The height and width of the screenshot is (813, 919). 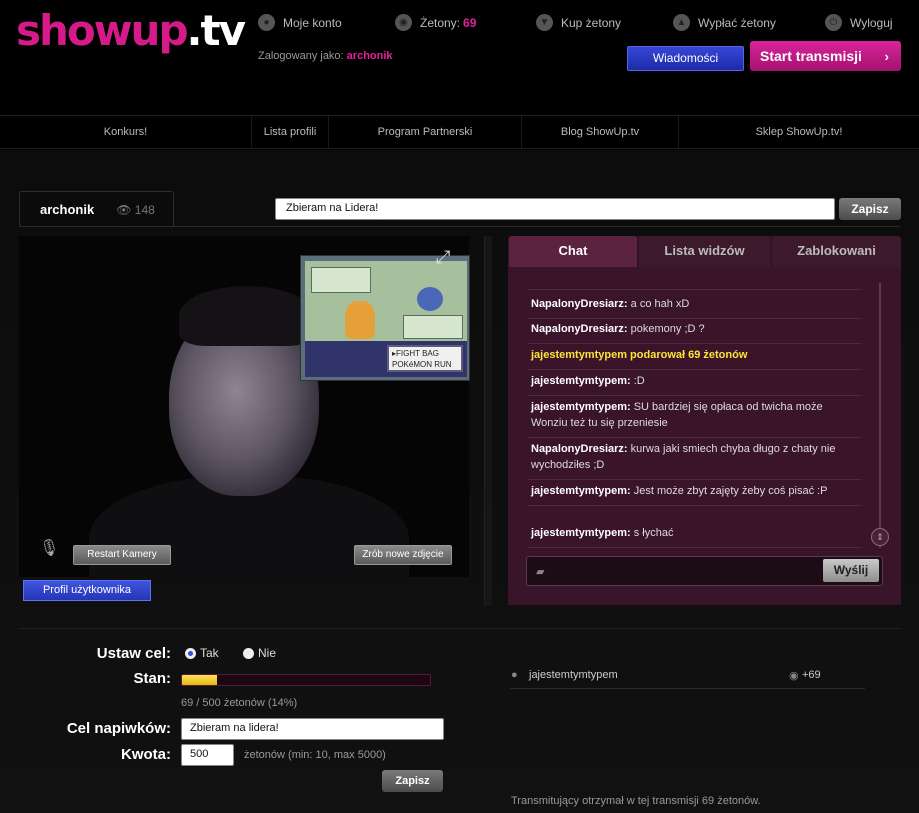 I want to click on tab-blocked: Zablokowani, so click(x=836, y=251).